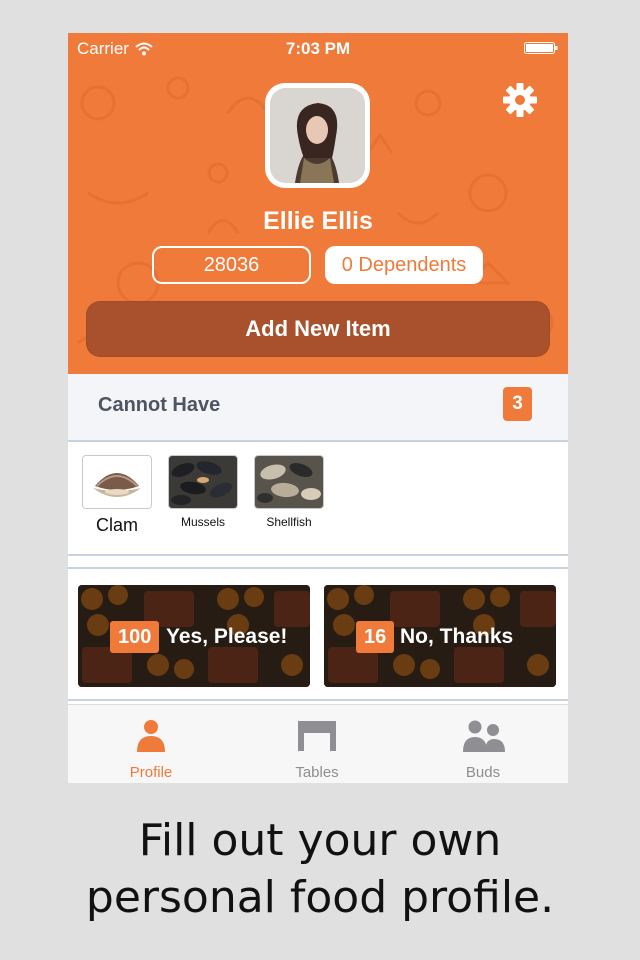 Image resolution: width=640 pixels, height=960 pixels. Describe the element at coordinates (520, 100) in the screenshot. I see `settings-gear-icon` at that location.